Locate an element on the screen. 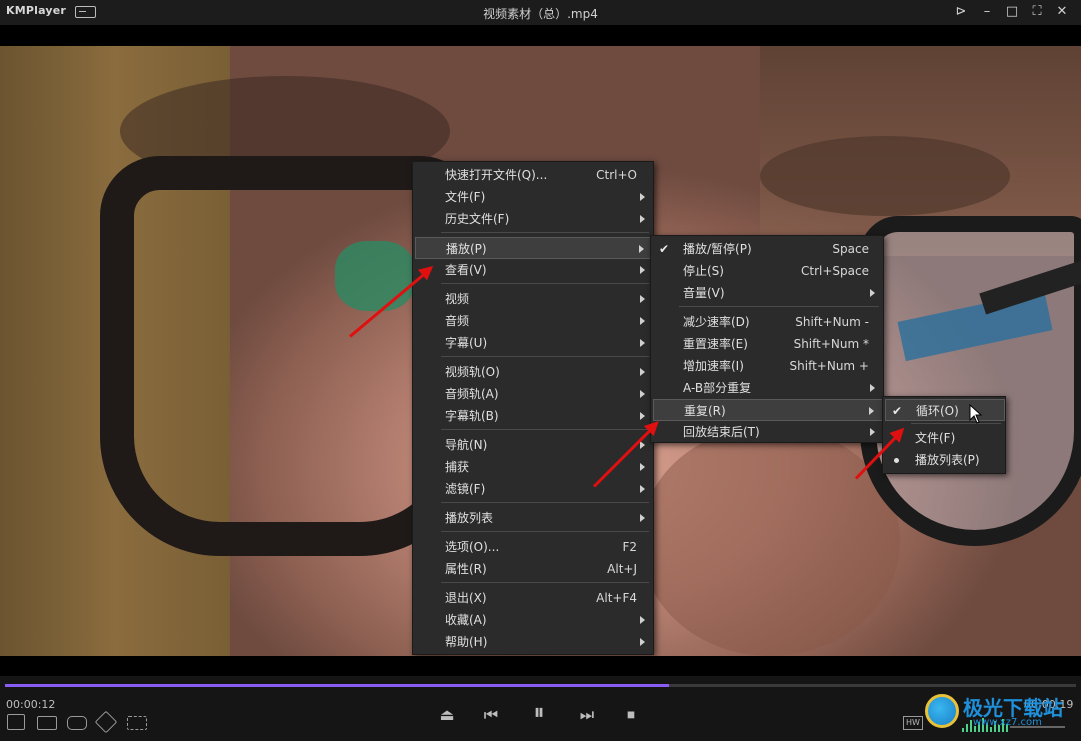 The image size is (1081, 741). previous-icon: ⏮ is located at coordinates (491, 715).